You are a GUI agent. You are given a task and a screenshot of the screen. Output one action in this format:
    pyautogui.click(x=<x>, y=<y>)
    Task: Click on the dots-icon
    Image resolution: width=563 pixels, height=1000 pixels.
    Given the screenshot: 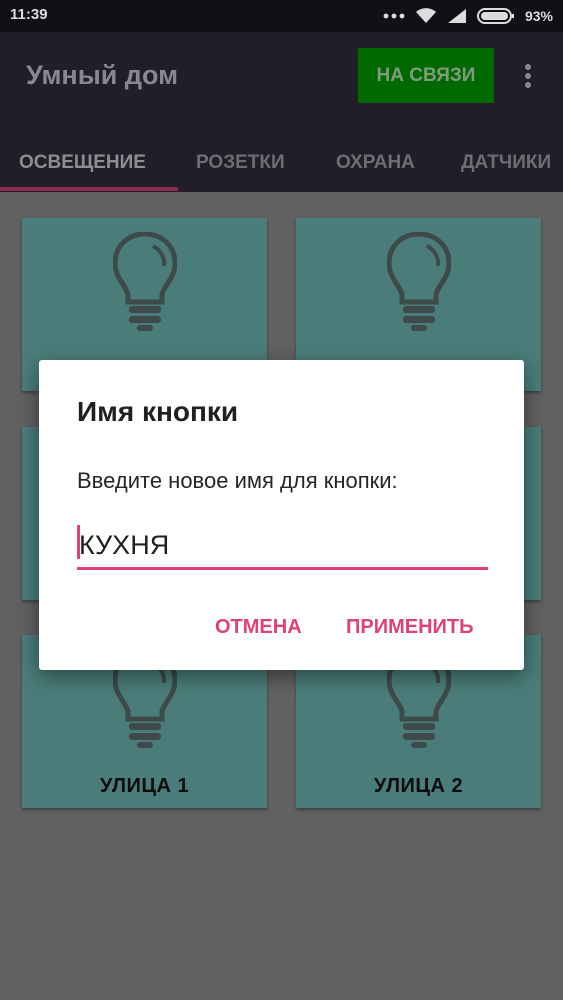 What is the action you would take?
    pyautogui.click(x=394, y=16)
    